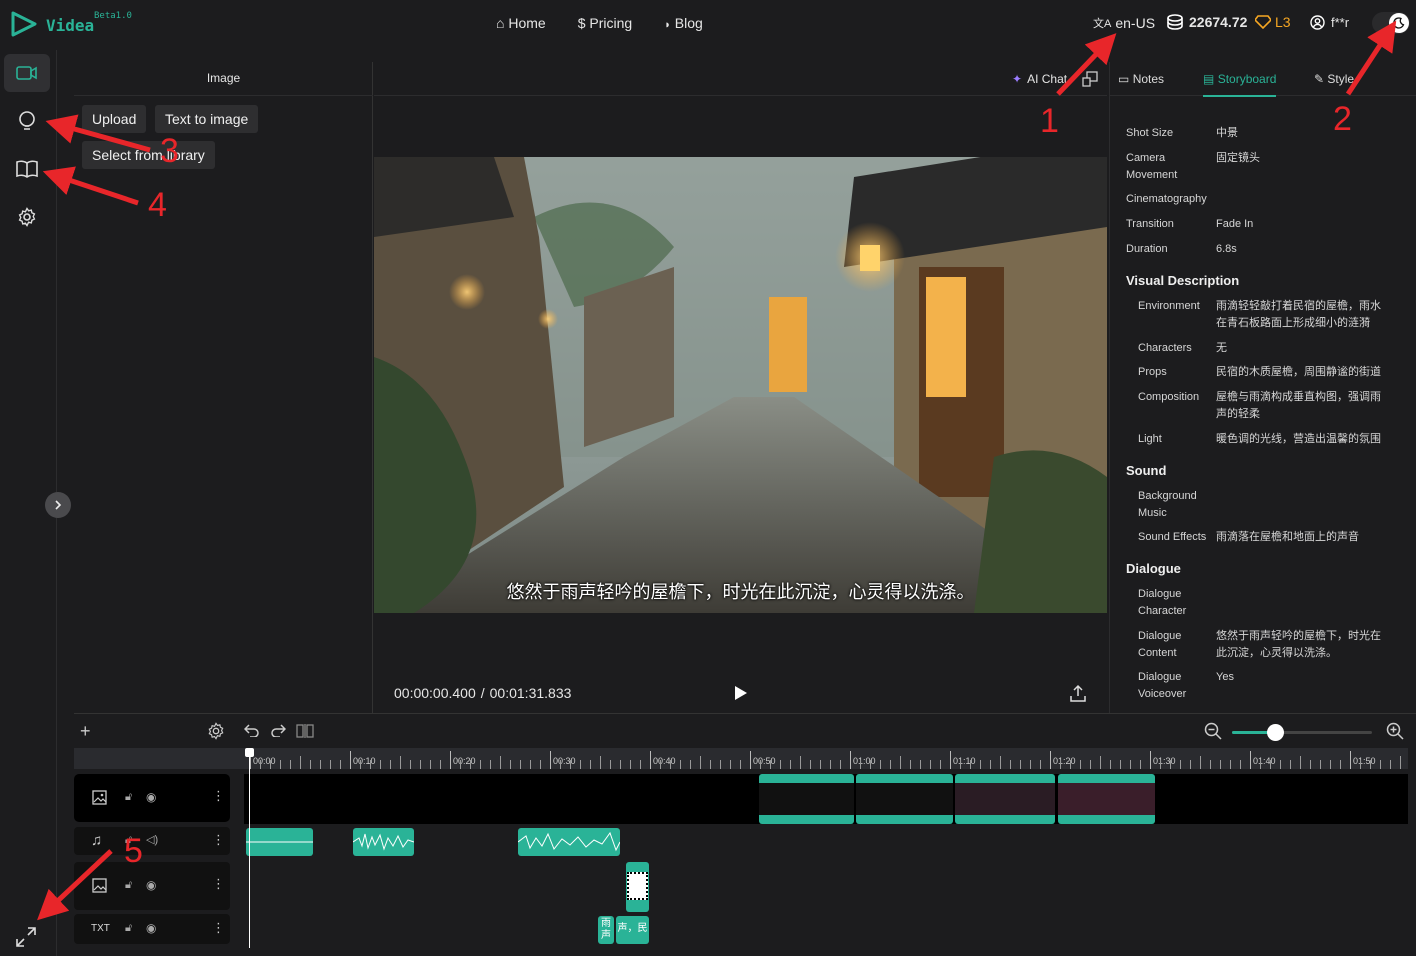 The width and height of the screenshot is (1416, 956). What do you see at coordinates (1017, 79) in the screenshot?
I see `sparkle-icon: ✦` at bounding box center [1017, 79].